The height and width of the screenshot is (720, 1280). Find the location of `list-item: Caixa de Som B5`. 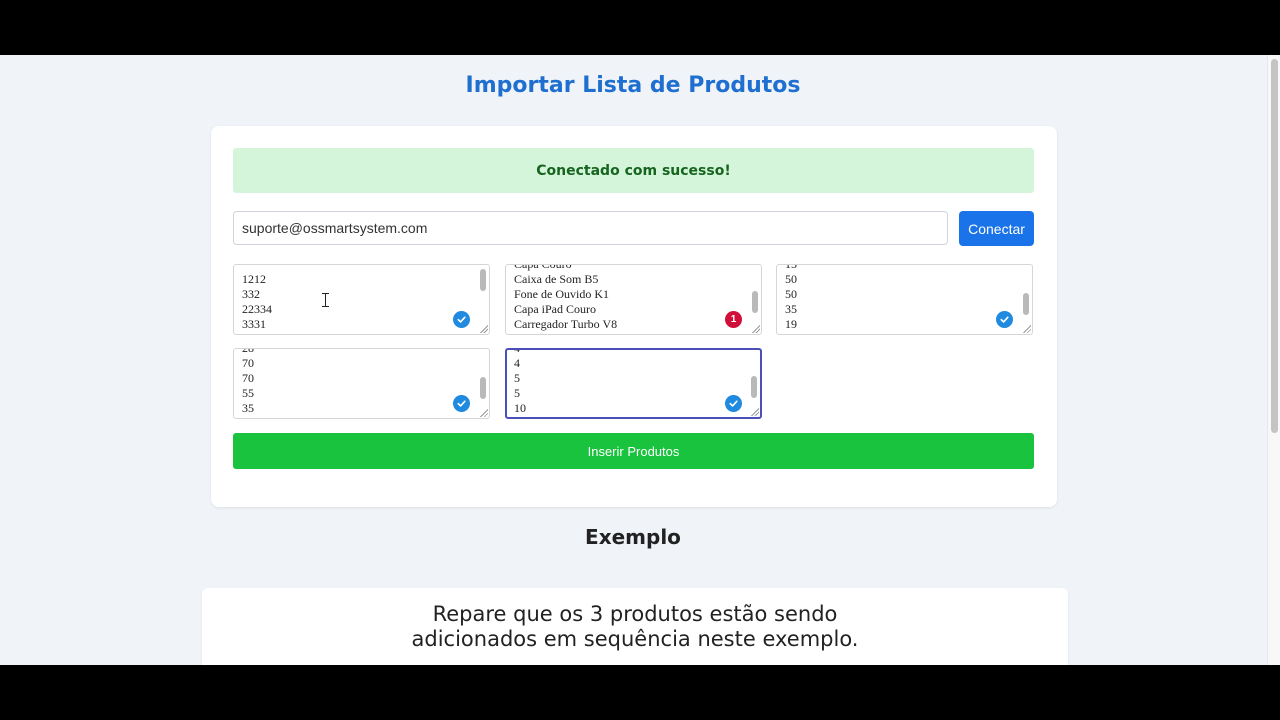

list-item: Caixa de Som B5 is located at coordinates (556, 279).